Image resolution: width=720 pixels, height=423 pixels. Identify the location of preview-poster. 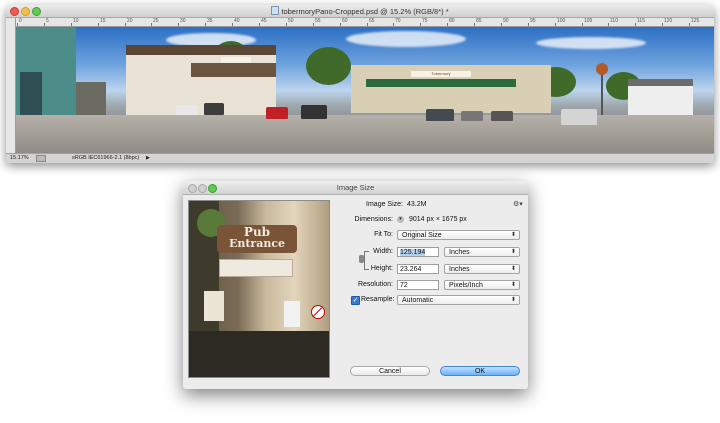
(292, 314).